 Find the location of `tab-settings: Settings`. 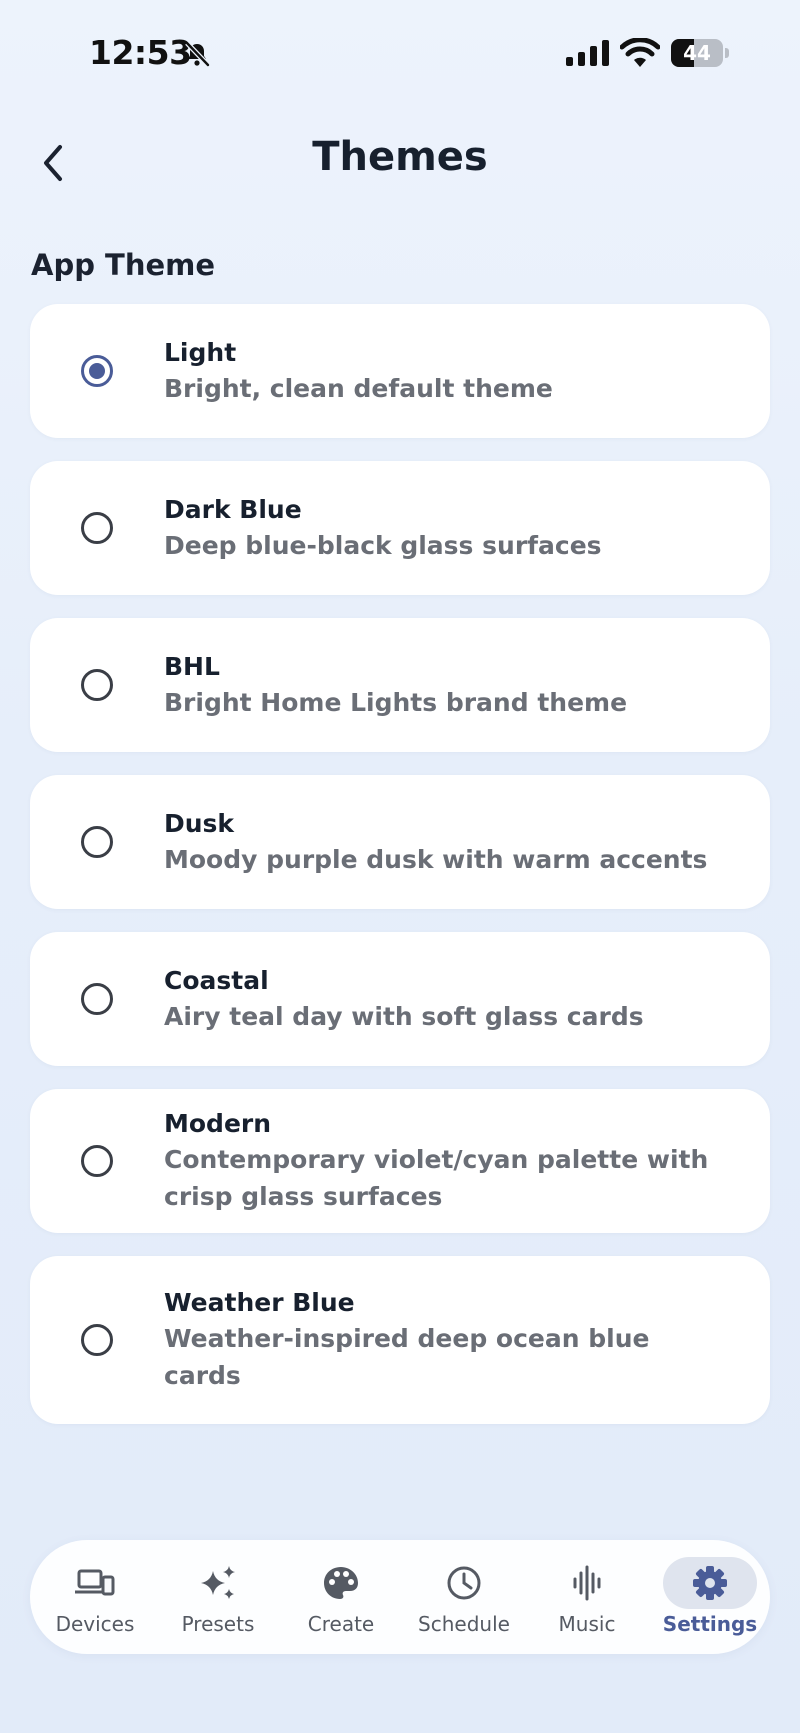

tab-settings: Settings is located at coordinates (710, 1597).